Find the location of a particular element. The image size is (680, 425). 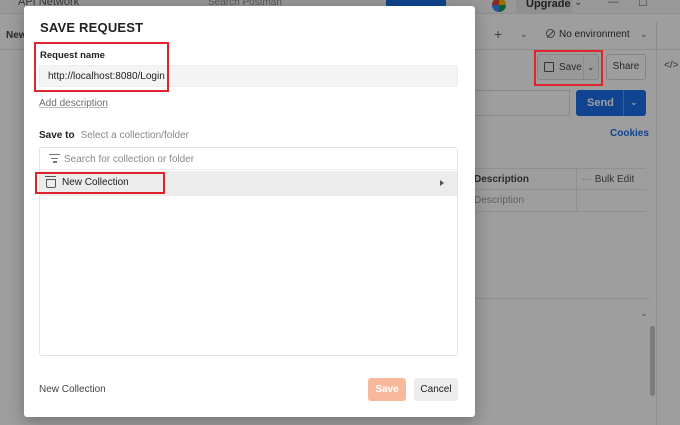

request-name-label: Request name is located at coordinates (72, 55).